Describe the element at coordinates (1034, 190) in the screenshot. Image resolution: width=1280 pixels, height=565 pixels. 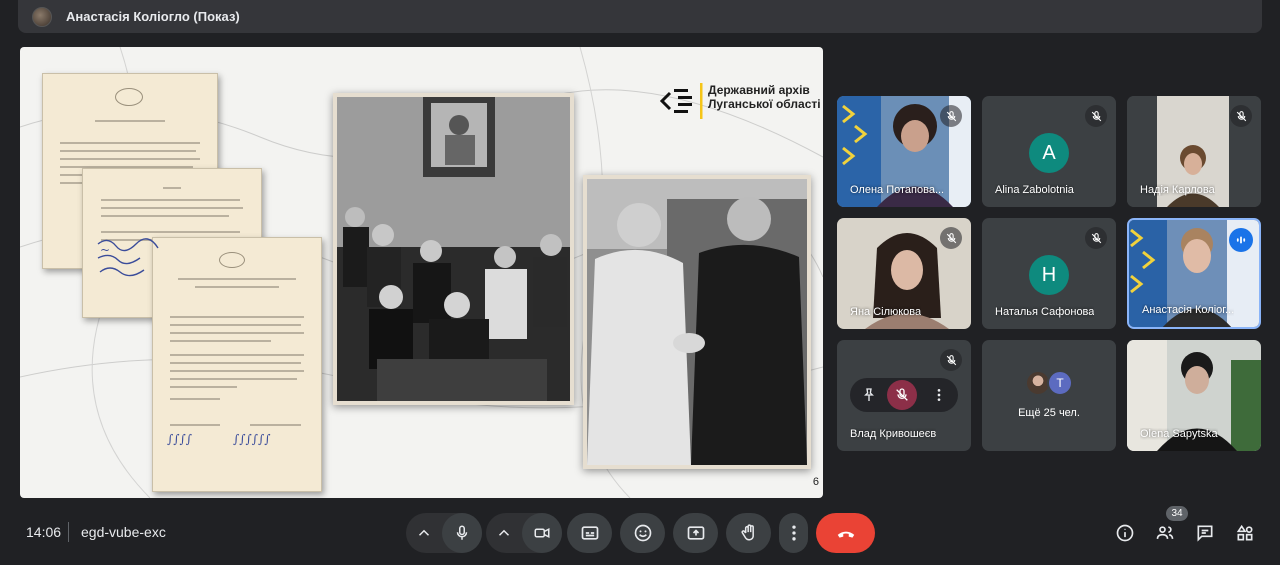
I see `participant-name: Alina Zabolotnia` at that location.